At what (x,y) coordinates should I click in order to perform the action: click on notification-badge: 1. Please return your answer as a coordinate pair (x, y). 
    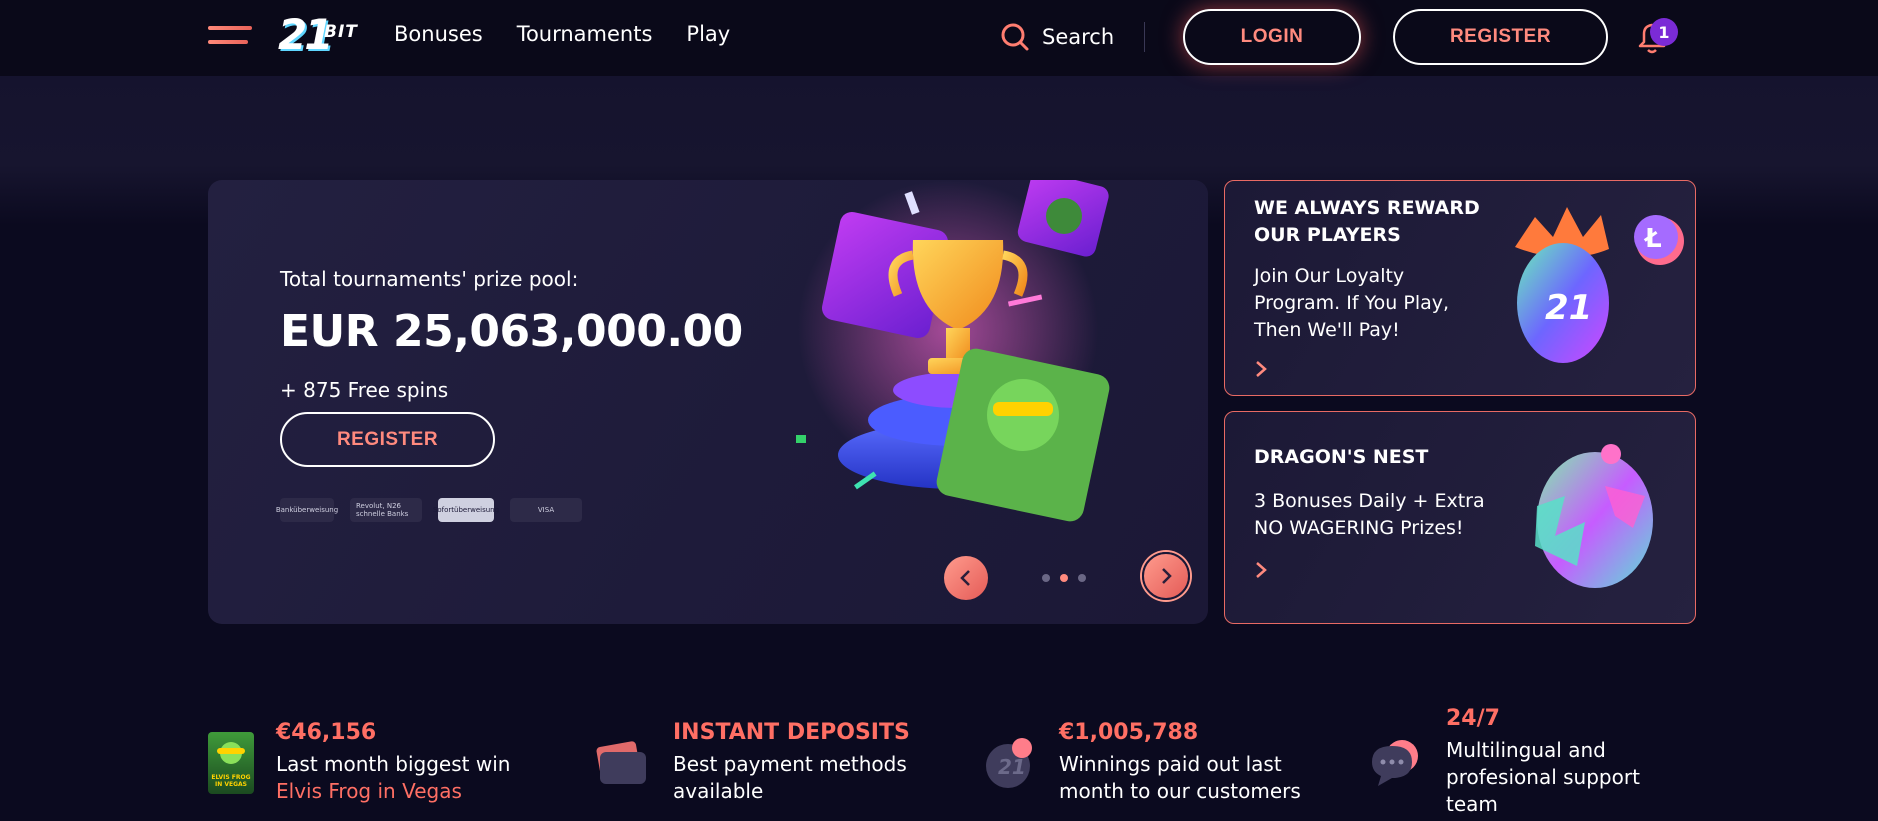
    Looking at the image, I should click on (1664, 32).